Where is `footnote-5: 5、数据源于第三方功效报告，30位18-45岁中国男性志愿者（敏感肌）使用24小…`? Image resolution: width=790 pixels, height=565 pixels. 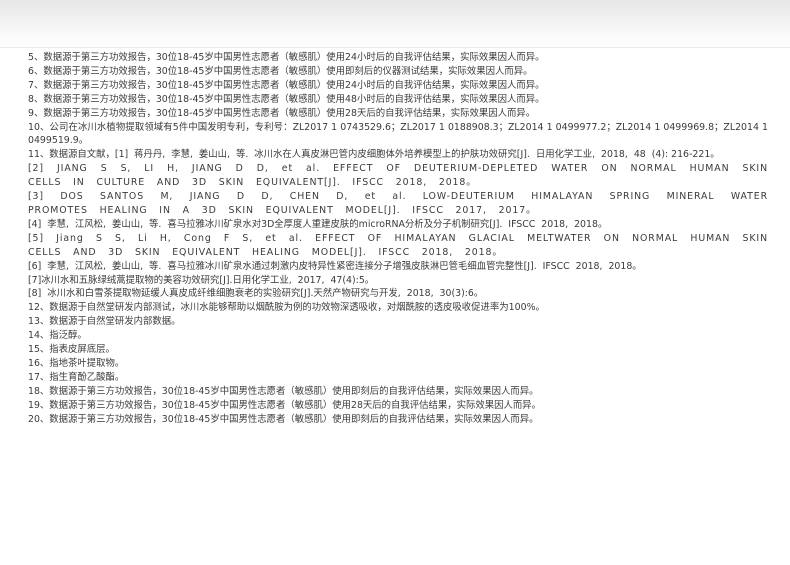 footnote-5: 5、数据源于第三方功效报告，30位18-45岁中国男性志愿者（敏感肌）使用24小… is located at coordinates (286, 57).